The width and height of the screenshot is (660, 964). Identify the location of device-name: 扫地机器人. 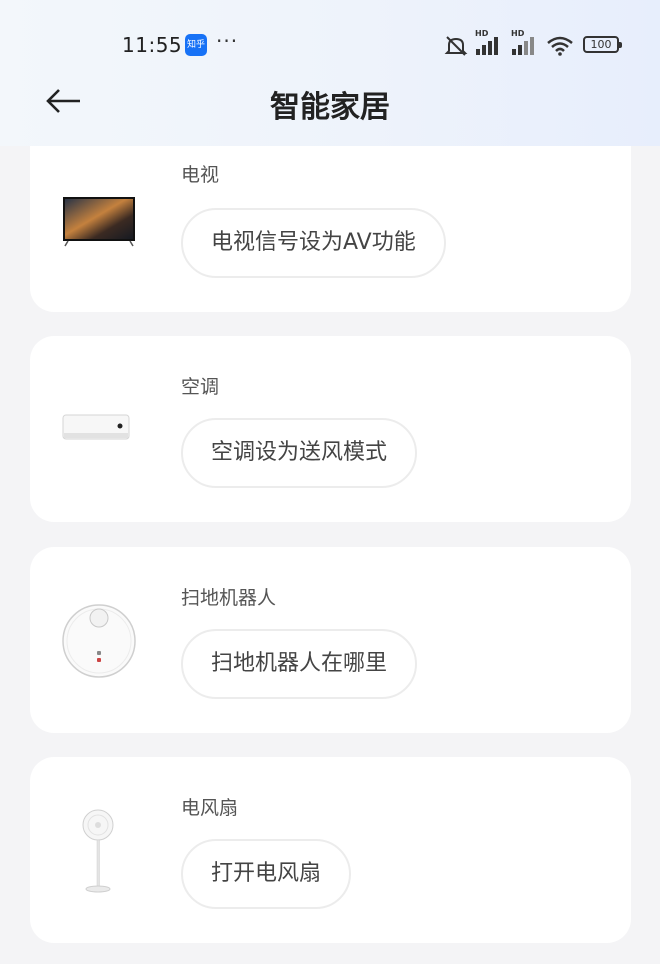
(229, 598).